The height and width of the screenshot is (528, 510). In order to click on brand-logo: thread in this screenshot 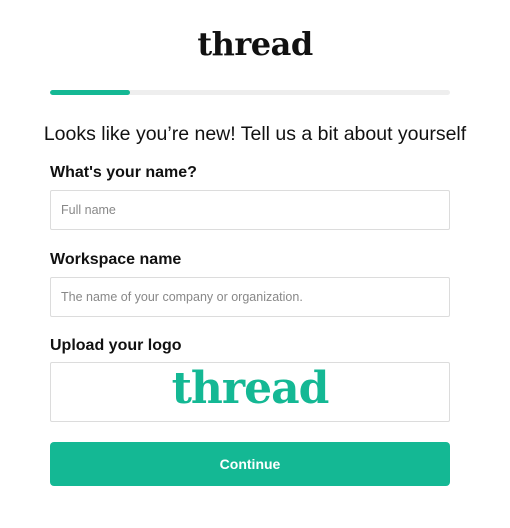, I will do `click(255, 44)`.